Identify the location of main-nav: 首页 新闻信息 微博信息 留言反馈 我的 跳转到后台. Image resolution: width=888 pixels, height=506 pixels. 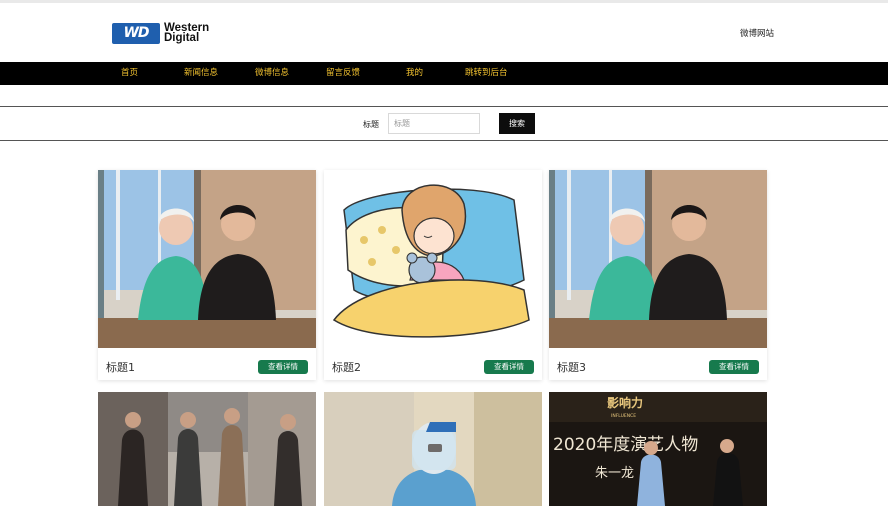
(444, 73).